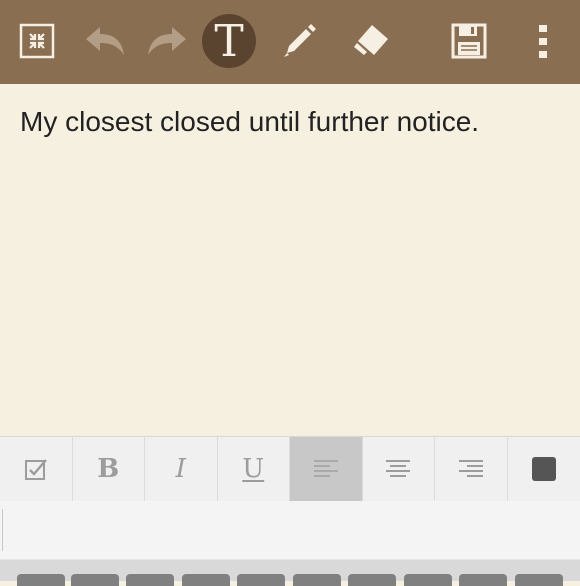 Image resolution: width=580 pixels, height=586 pixels. I want to click on underline-icon: U, so click(253, 469).